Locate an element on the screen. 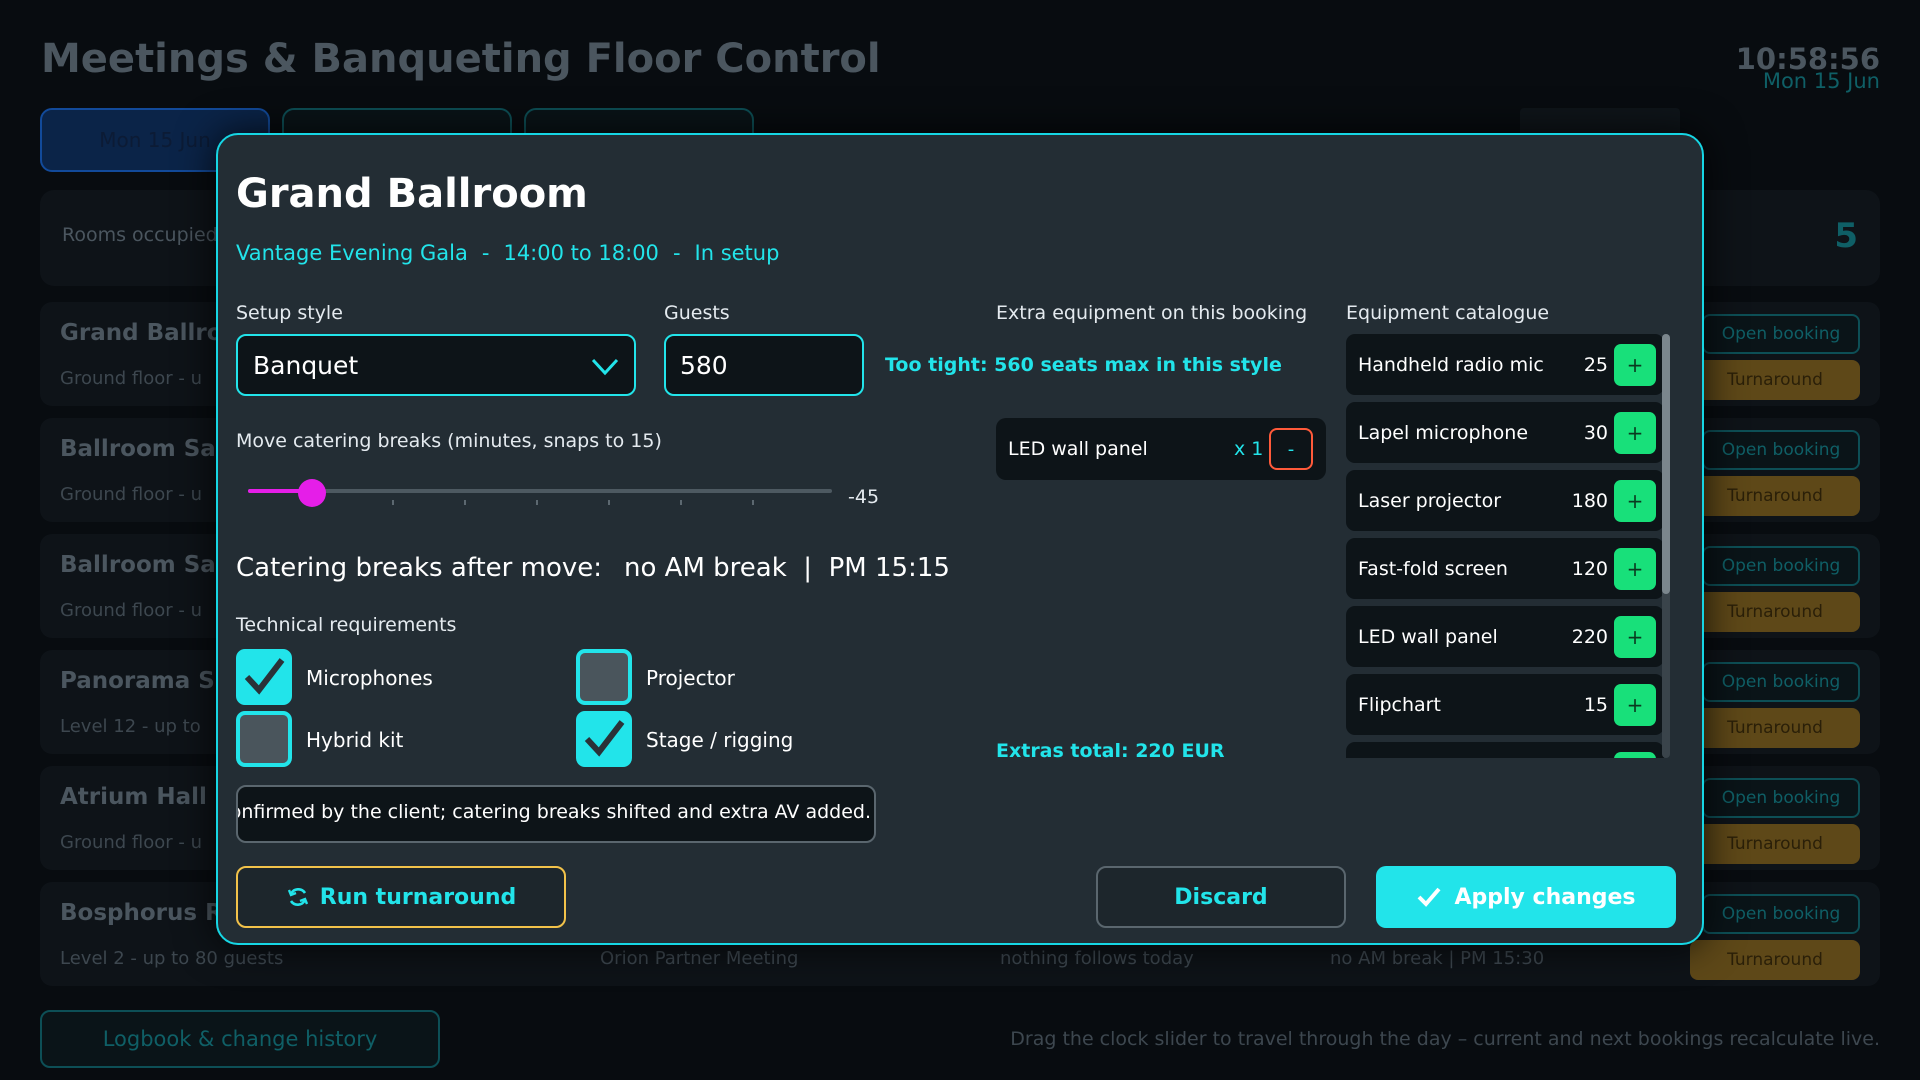 Image resolution: width=1920 pixels, height=1080 pixels. refresh-icon is located at coordinates (297, 897).